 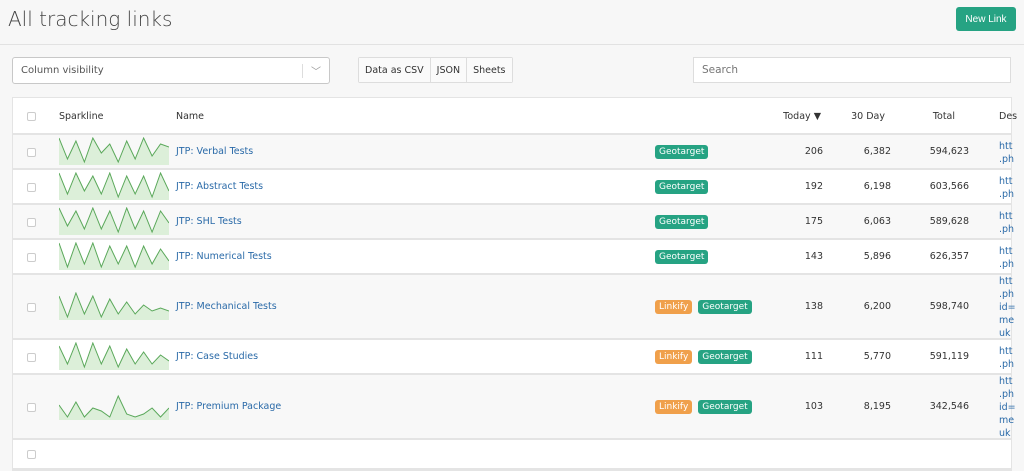 What do you see at coordinates (217, 356) in the screenshot?
I see `link-name: JTP: Case Studies` at bounding box center [217, 356].